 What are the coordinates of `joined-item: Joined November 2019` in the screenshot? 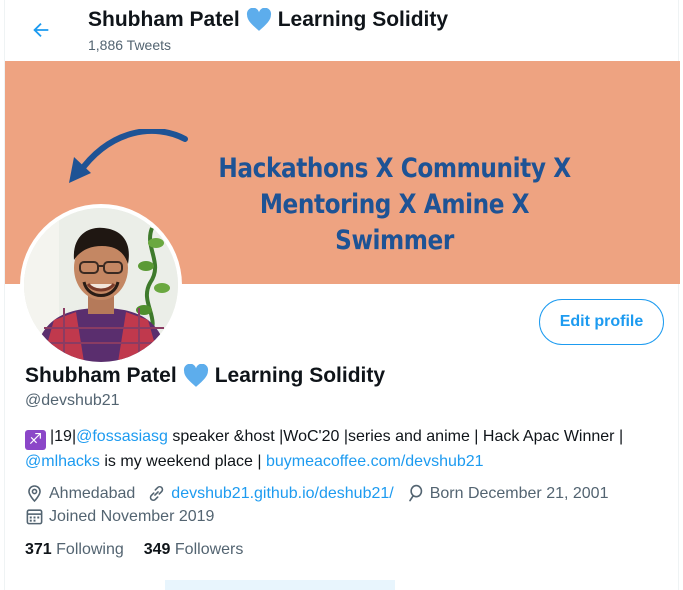 It's located at (119, 516).